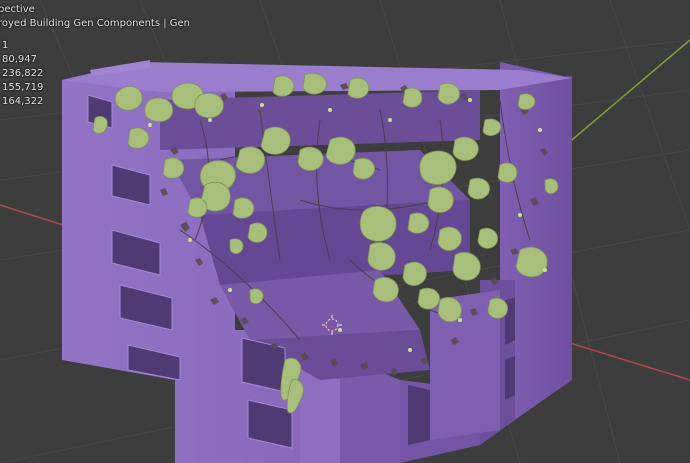 The width and height of the screenshot is (690, 463). Describe the element at coordinates (624, 95) in the screenshot. I see `y-axis-line` at that location.